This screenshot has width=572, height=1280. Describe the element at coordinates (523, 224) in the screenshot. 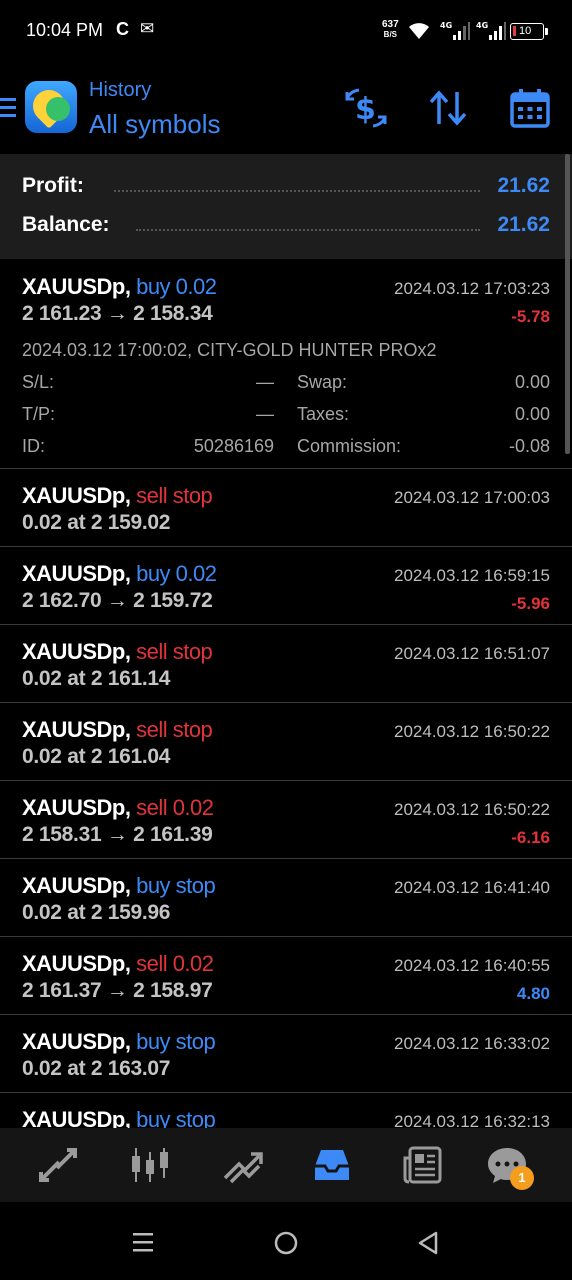

I see `balance-value: 21.62` at that location.